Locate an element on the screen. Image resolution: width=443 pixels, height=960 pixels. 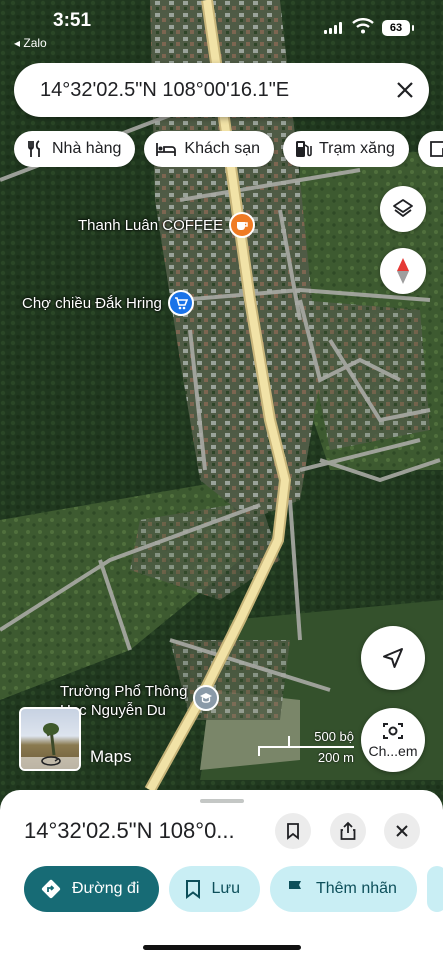
restaurant-icon is located at coordinates (34, 148).